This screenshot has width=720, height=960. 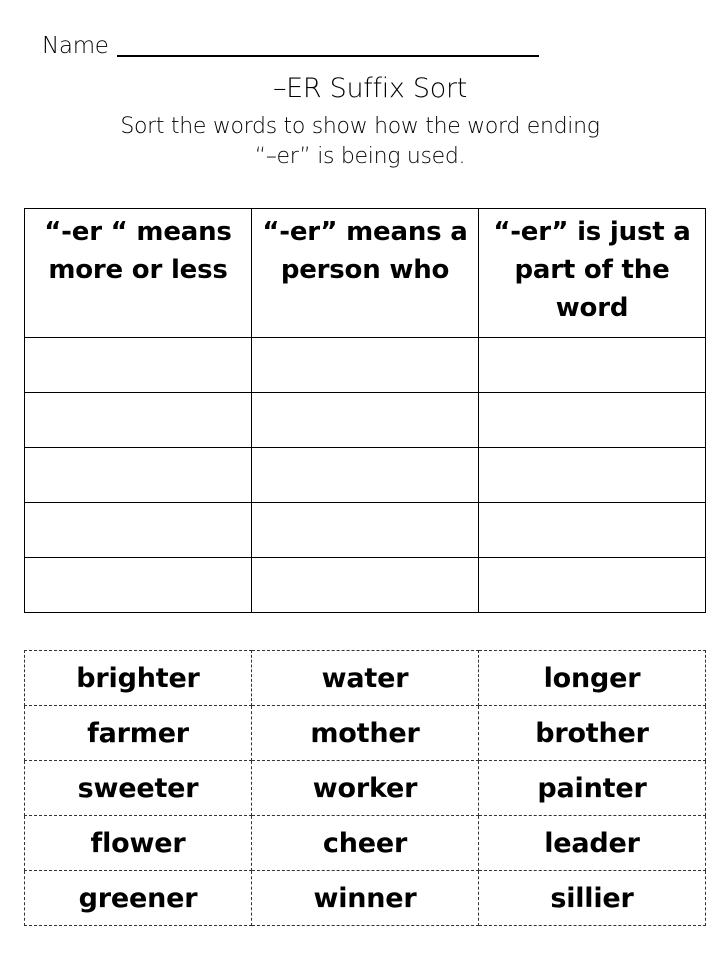 I want to click on word-card: longer, so click(x=592, y=678).